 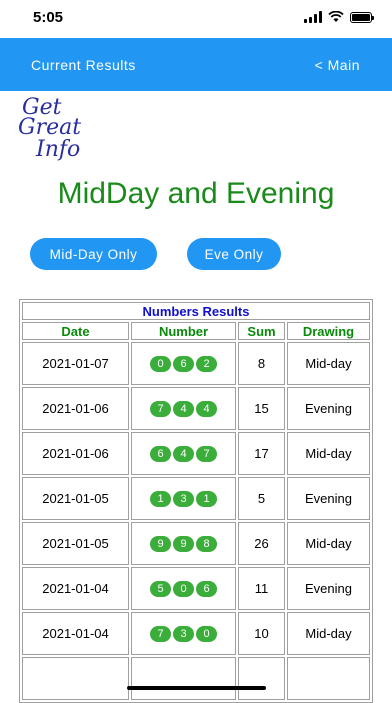 I want to click on nav-title: Current Results, so click(x=83, y=65).